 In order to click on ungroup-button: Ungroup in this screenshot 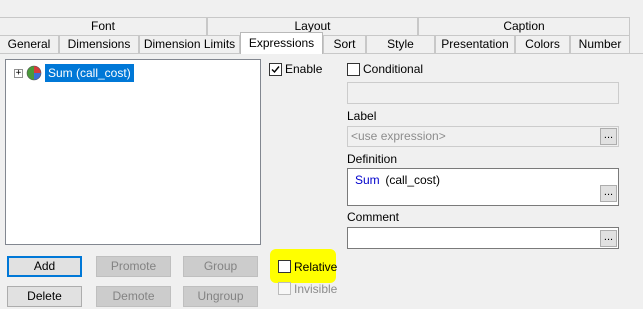, I will do `click(220, 296)`.